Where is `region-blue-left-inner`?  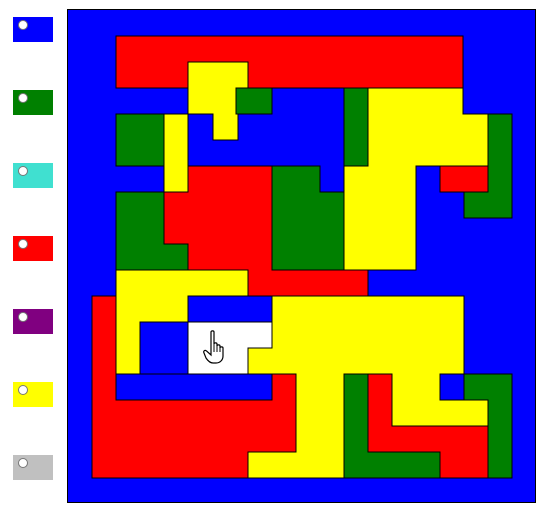
region-blue-left-inner is located at coordinates (164, 348).